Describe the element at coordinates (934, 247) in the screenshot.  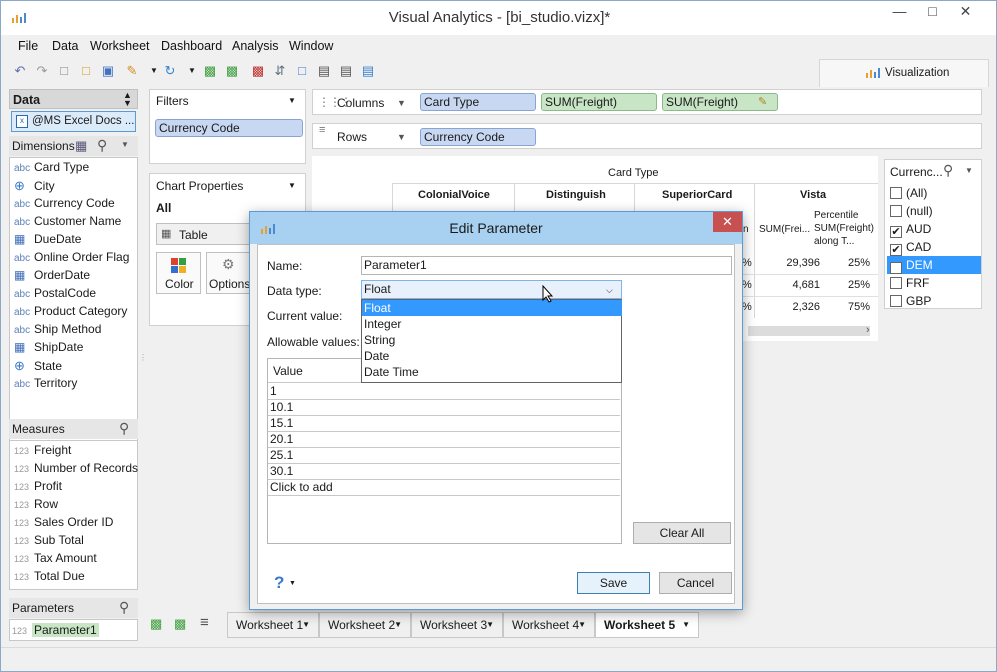
I see `currency-filter-item: ✔ CAD` at that location.